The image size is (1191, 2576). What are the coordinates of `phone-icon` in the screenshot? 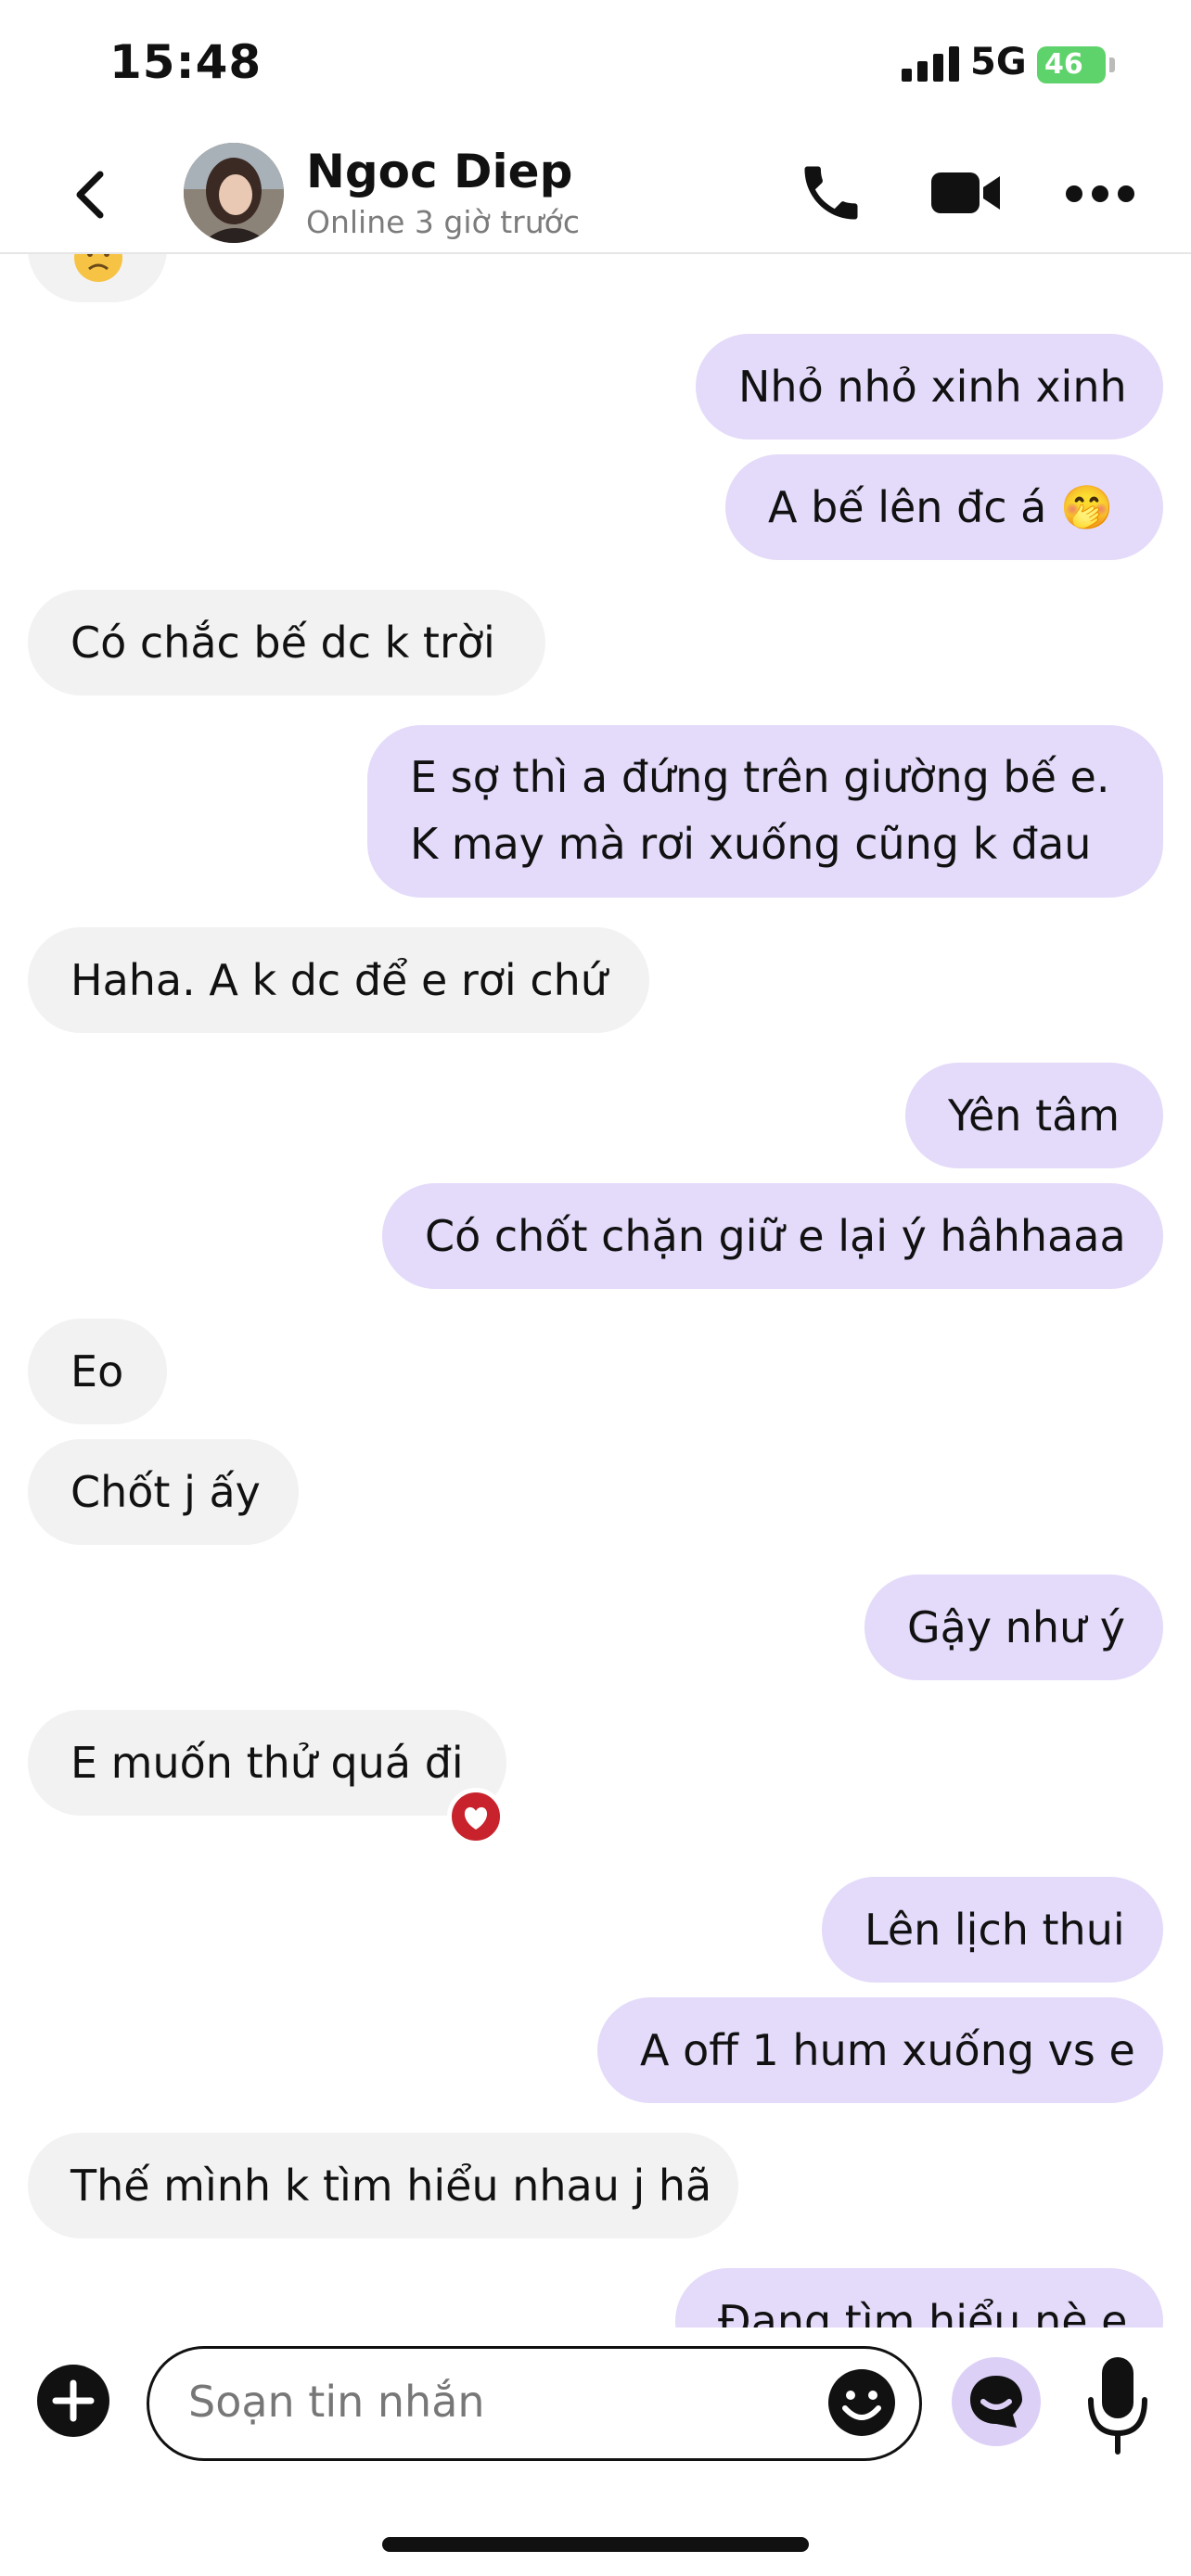 It's located at (831, 193).